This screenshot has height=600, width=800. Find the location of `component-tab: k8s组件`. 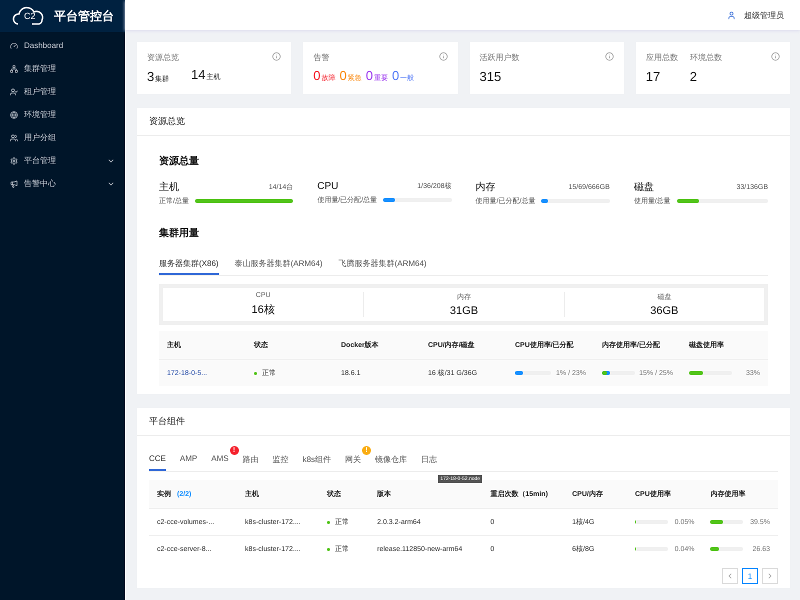

component-tab: k8s组件 is located at coordinates (317, 459).